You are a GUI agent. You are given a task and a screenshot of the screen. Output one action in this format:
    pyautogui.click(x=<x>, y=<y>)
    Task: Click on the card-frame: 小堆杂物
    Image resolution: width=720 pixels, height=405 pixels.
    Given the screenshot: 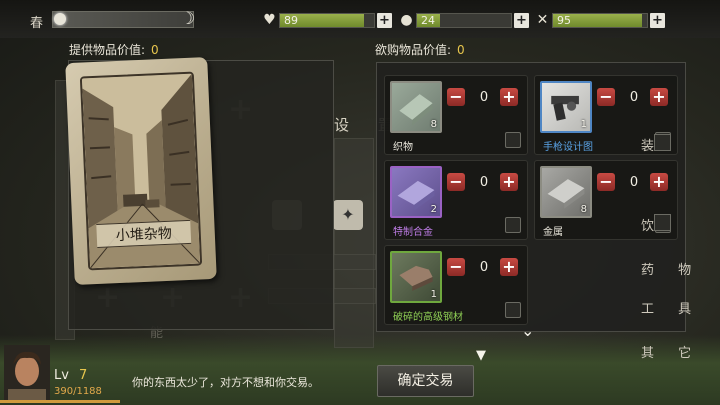 What is the action you would take?
    pyautogui.click(x=141, y=171)
    